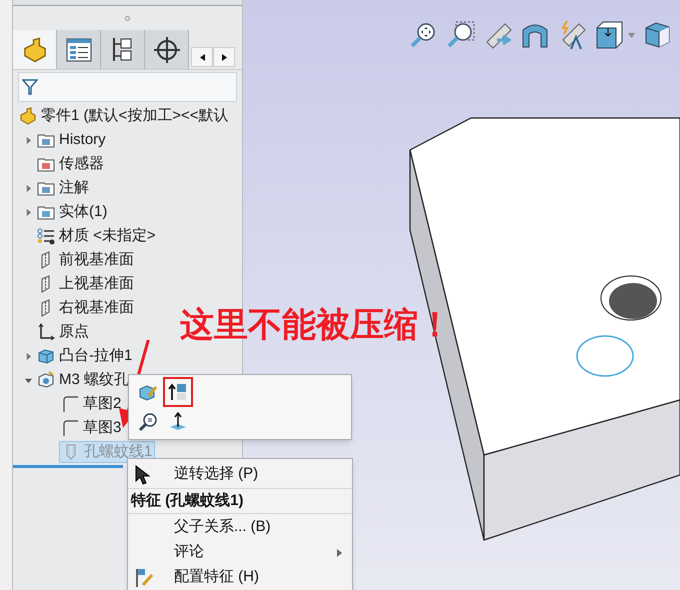 The height and width of the screenshot is (590, 680). I want to click on tree-item: 原点, so click(63, 332).